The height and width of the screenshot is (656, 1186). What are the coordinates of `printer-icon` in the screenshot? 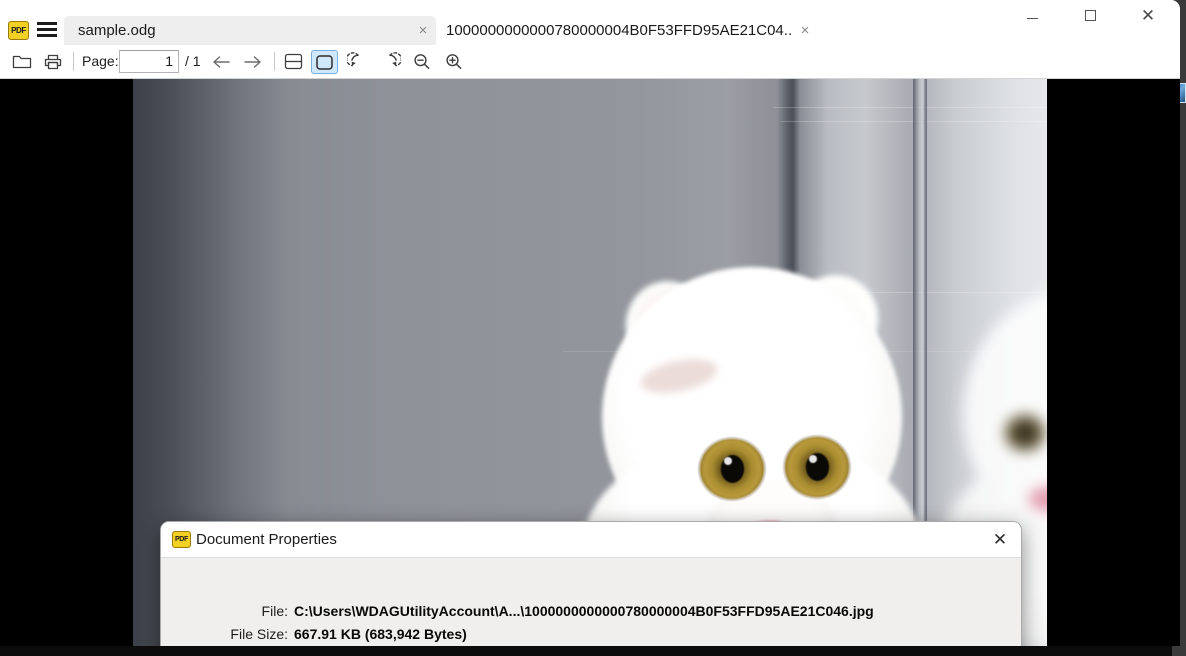 It's located at (53, 61).